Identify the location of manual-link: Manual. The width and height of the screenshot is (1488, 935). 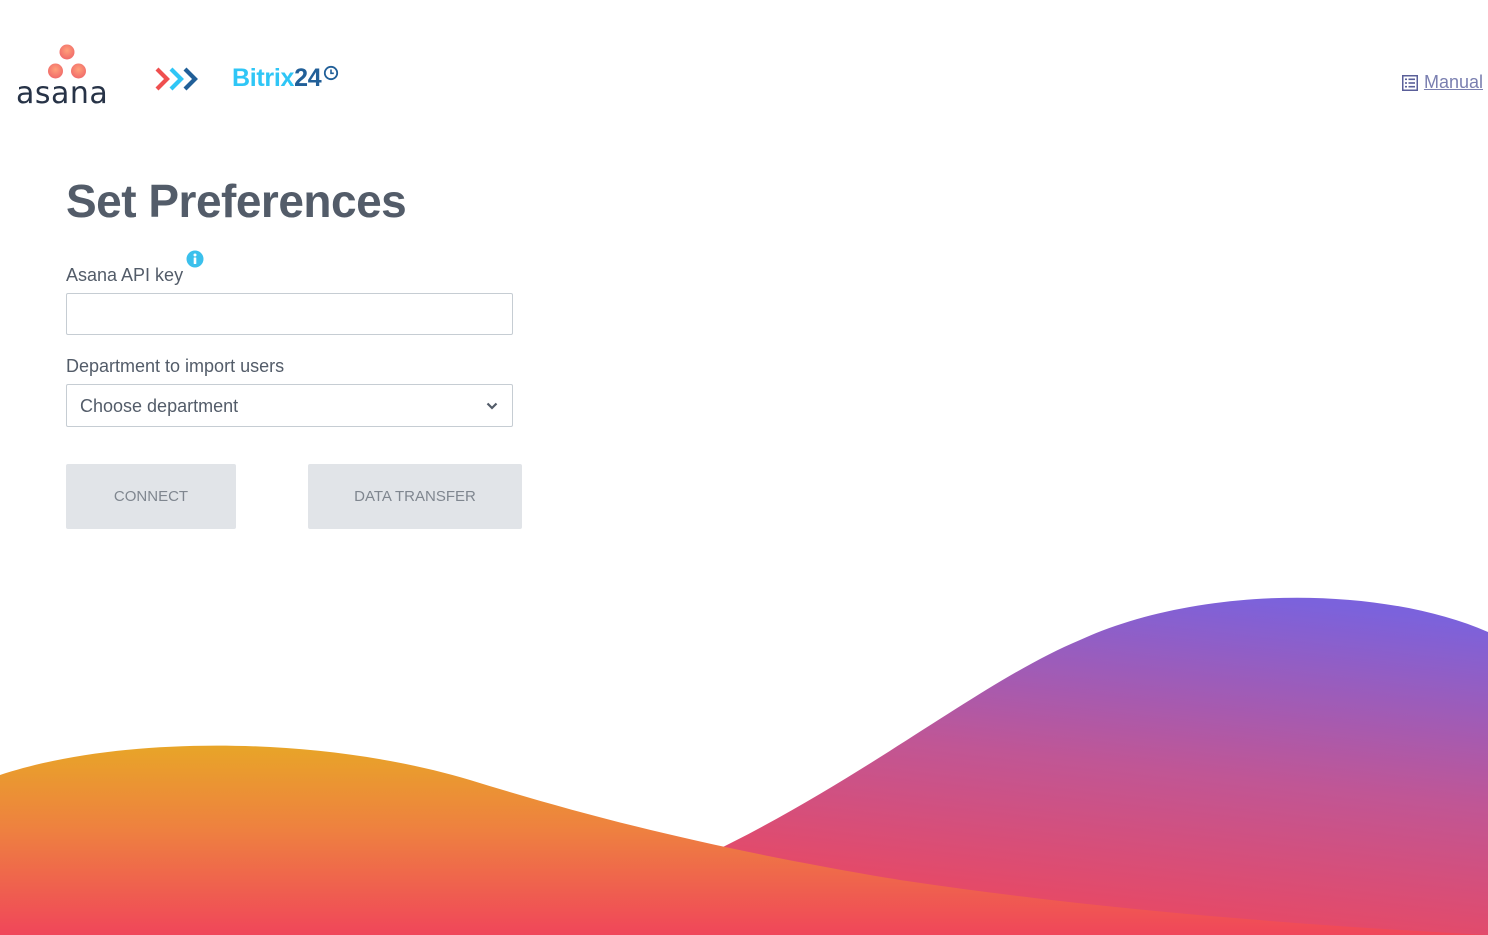
(1442, 82).